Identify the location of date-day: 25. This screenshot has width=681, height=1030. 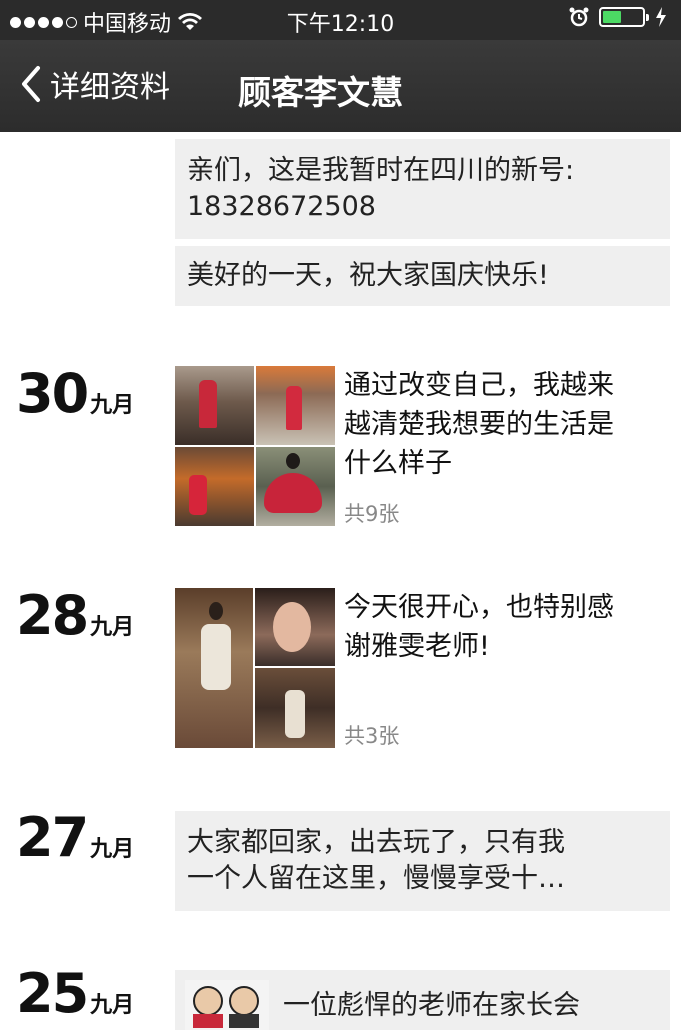
(52, 993).